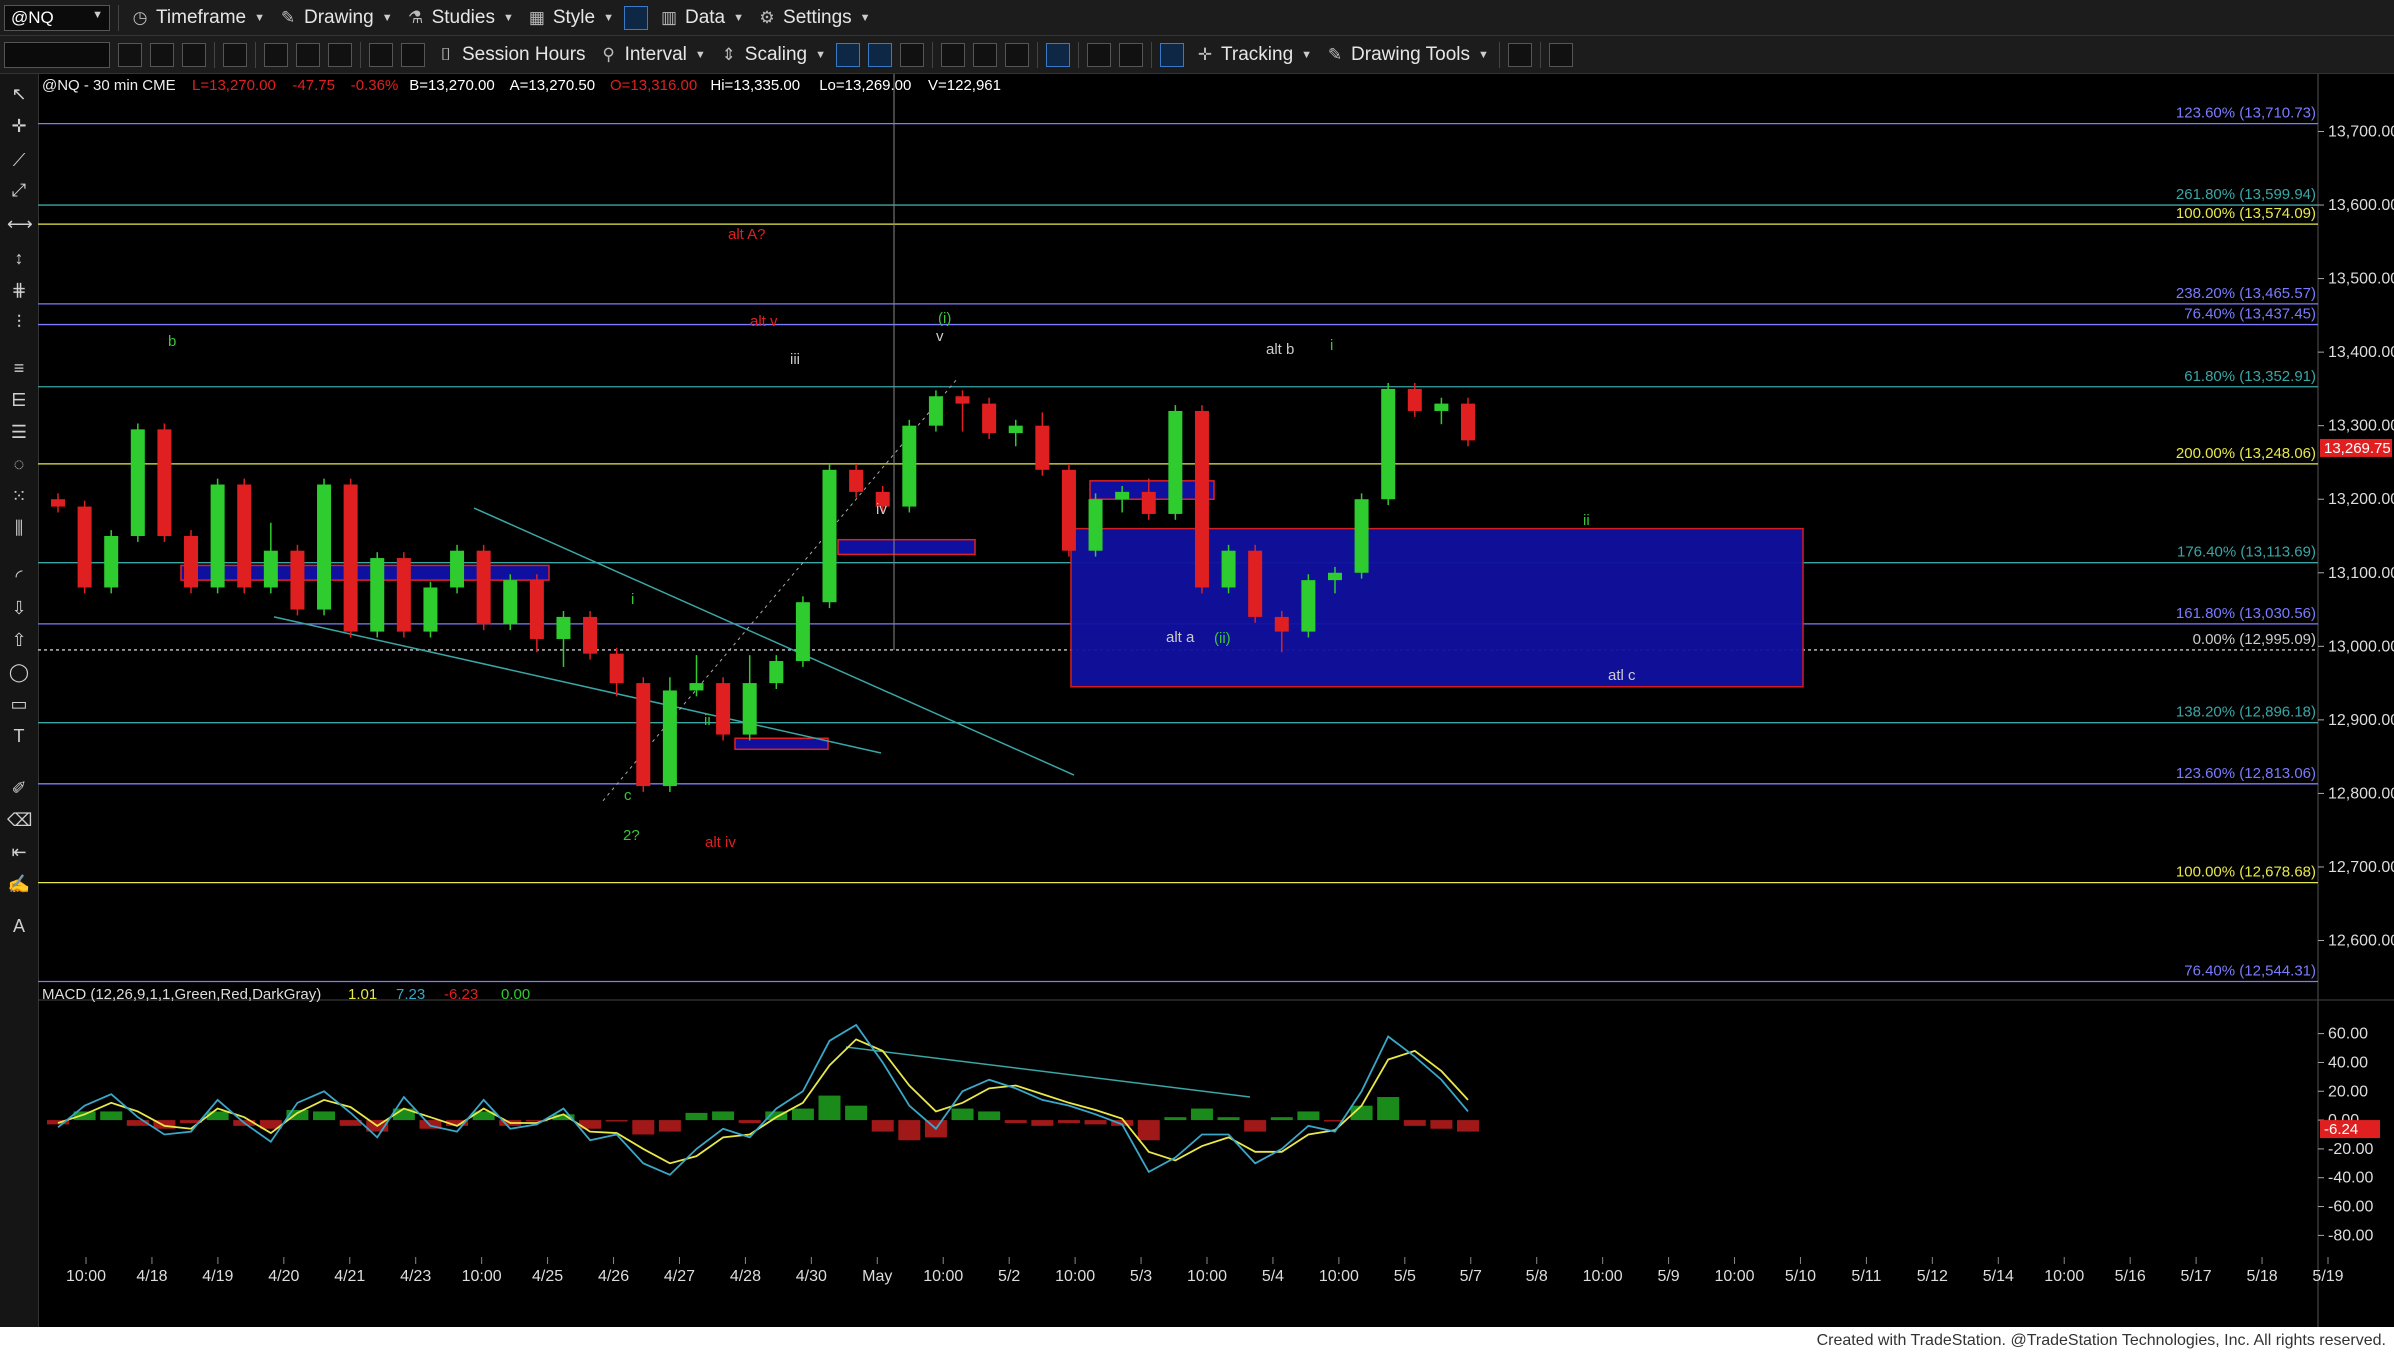  What do you see at coordinates (19, 126) in the screenshot?
I see `crosshair-icon: ✛` at bounding box center [19, 126].